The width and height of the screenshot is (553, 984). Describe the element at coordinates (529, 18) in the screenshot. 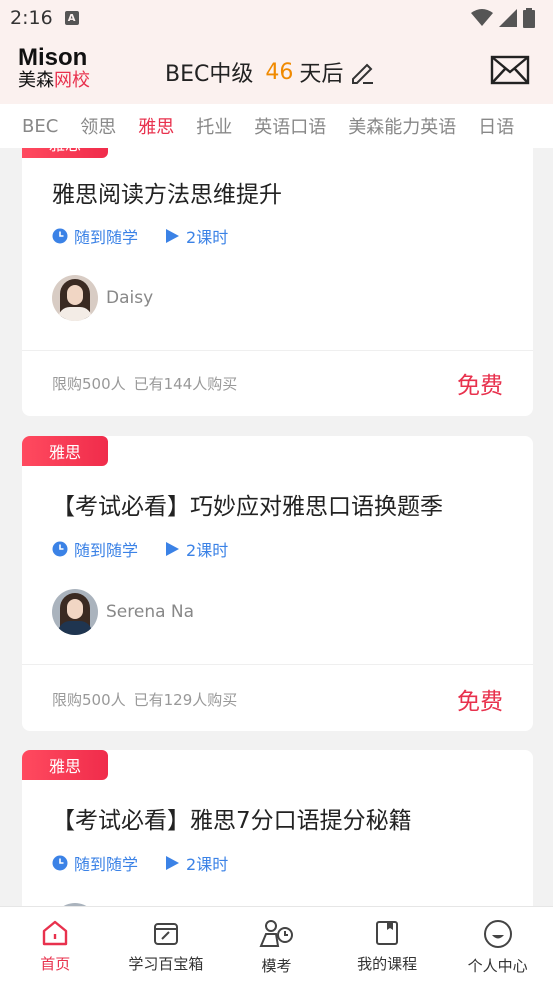

I see `battery-icon` at that location.